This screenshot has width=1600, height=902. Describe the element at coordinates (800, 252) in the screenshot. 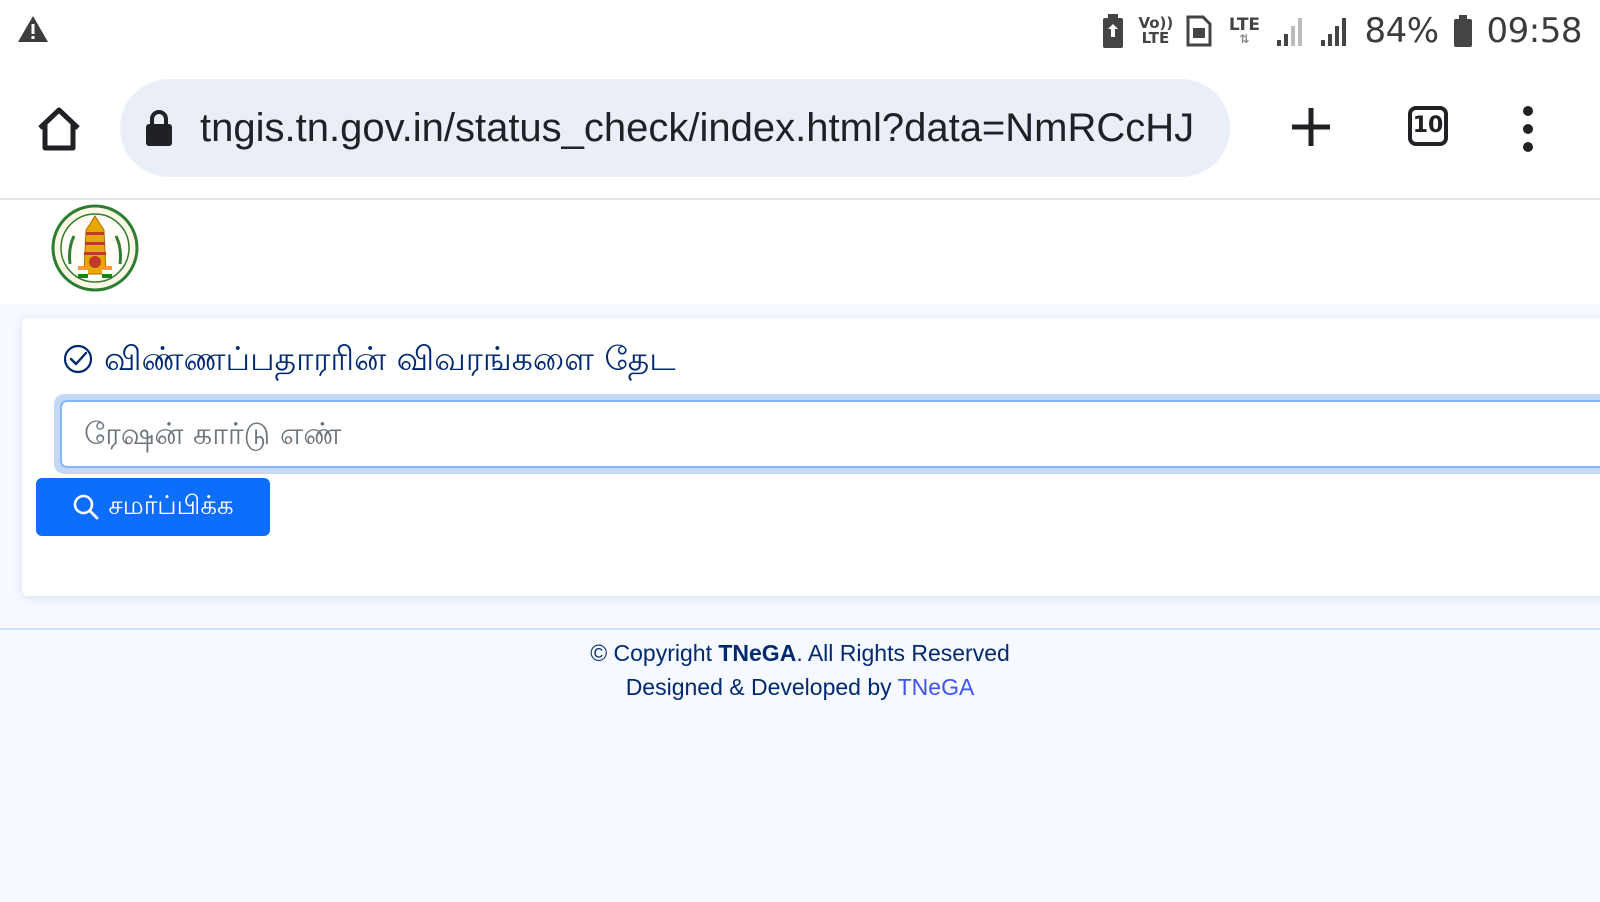

I see `page-header` at that location.